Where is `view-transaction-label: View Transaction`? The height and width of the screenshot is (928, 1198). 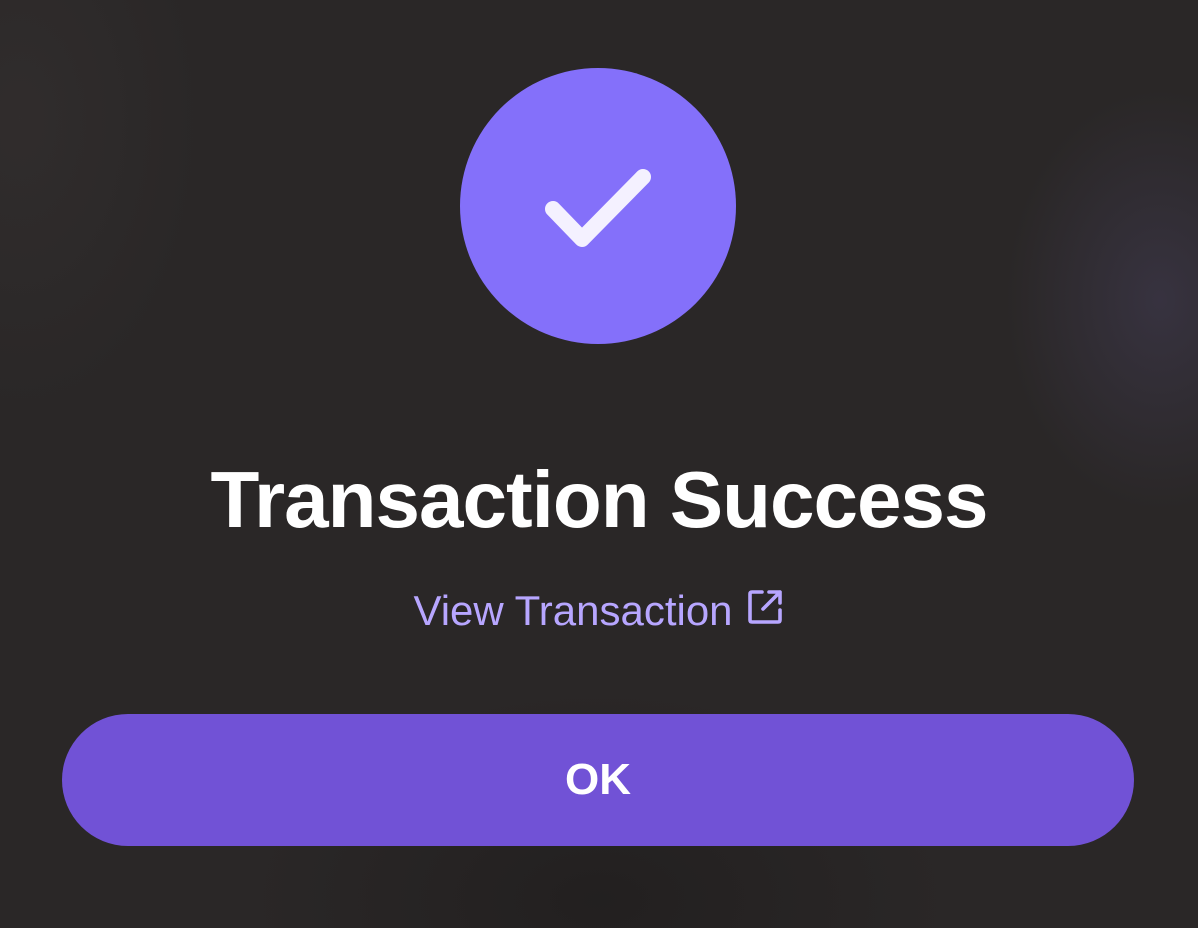
view-transaction-label: View Transaction is located at coordinates (573, 610).